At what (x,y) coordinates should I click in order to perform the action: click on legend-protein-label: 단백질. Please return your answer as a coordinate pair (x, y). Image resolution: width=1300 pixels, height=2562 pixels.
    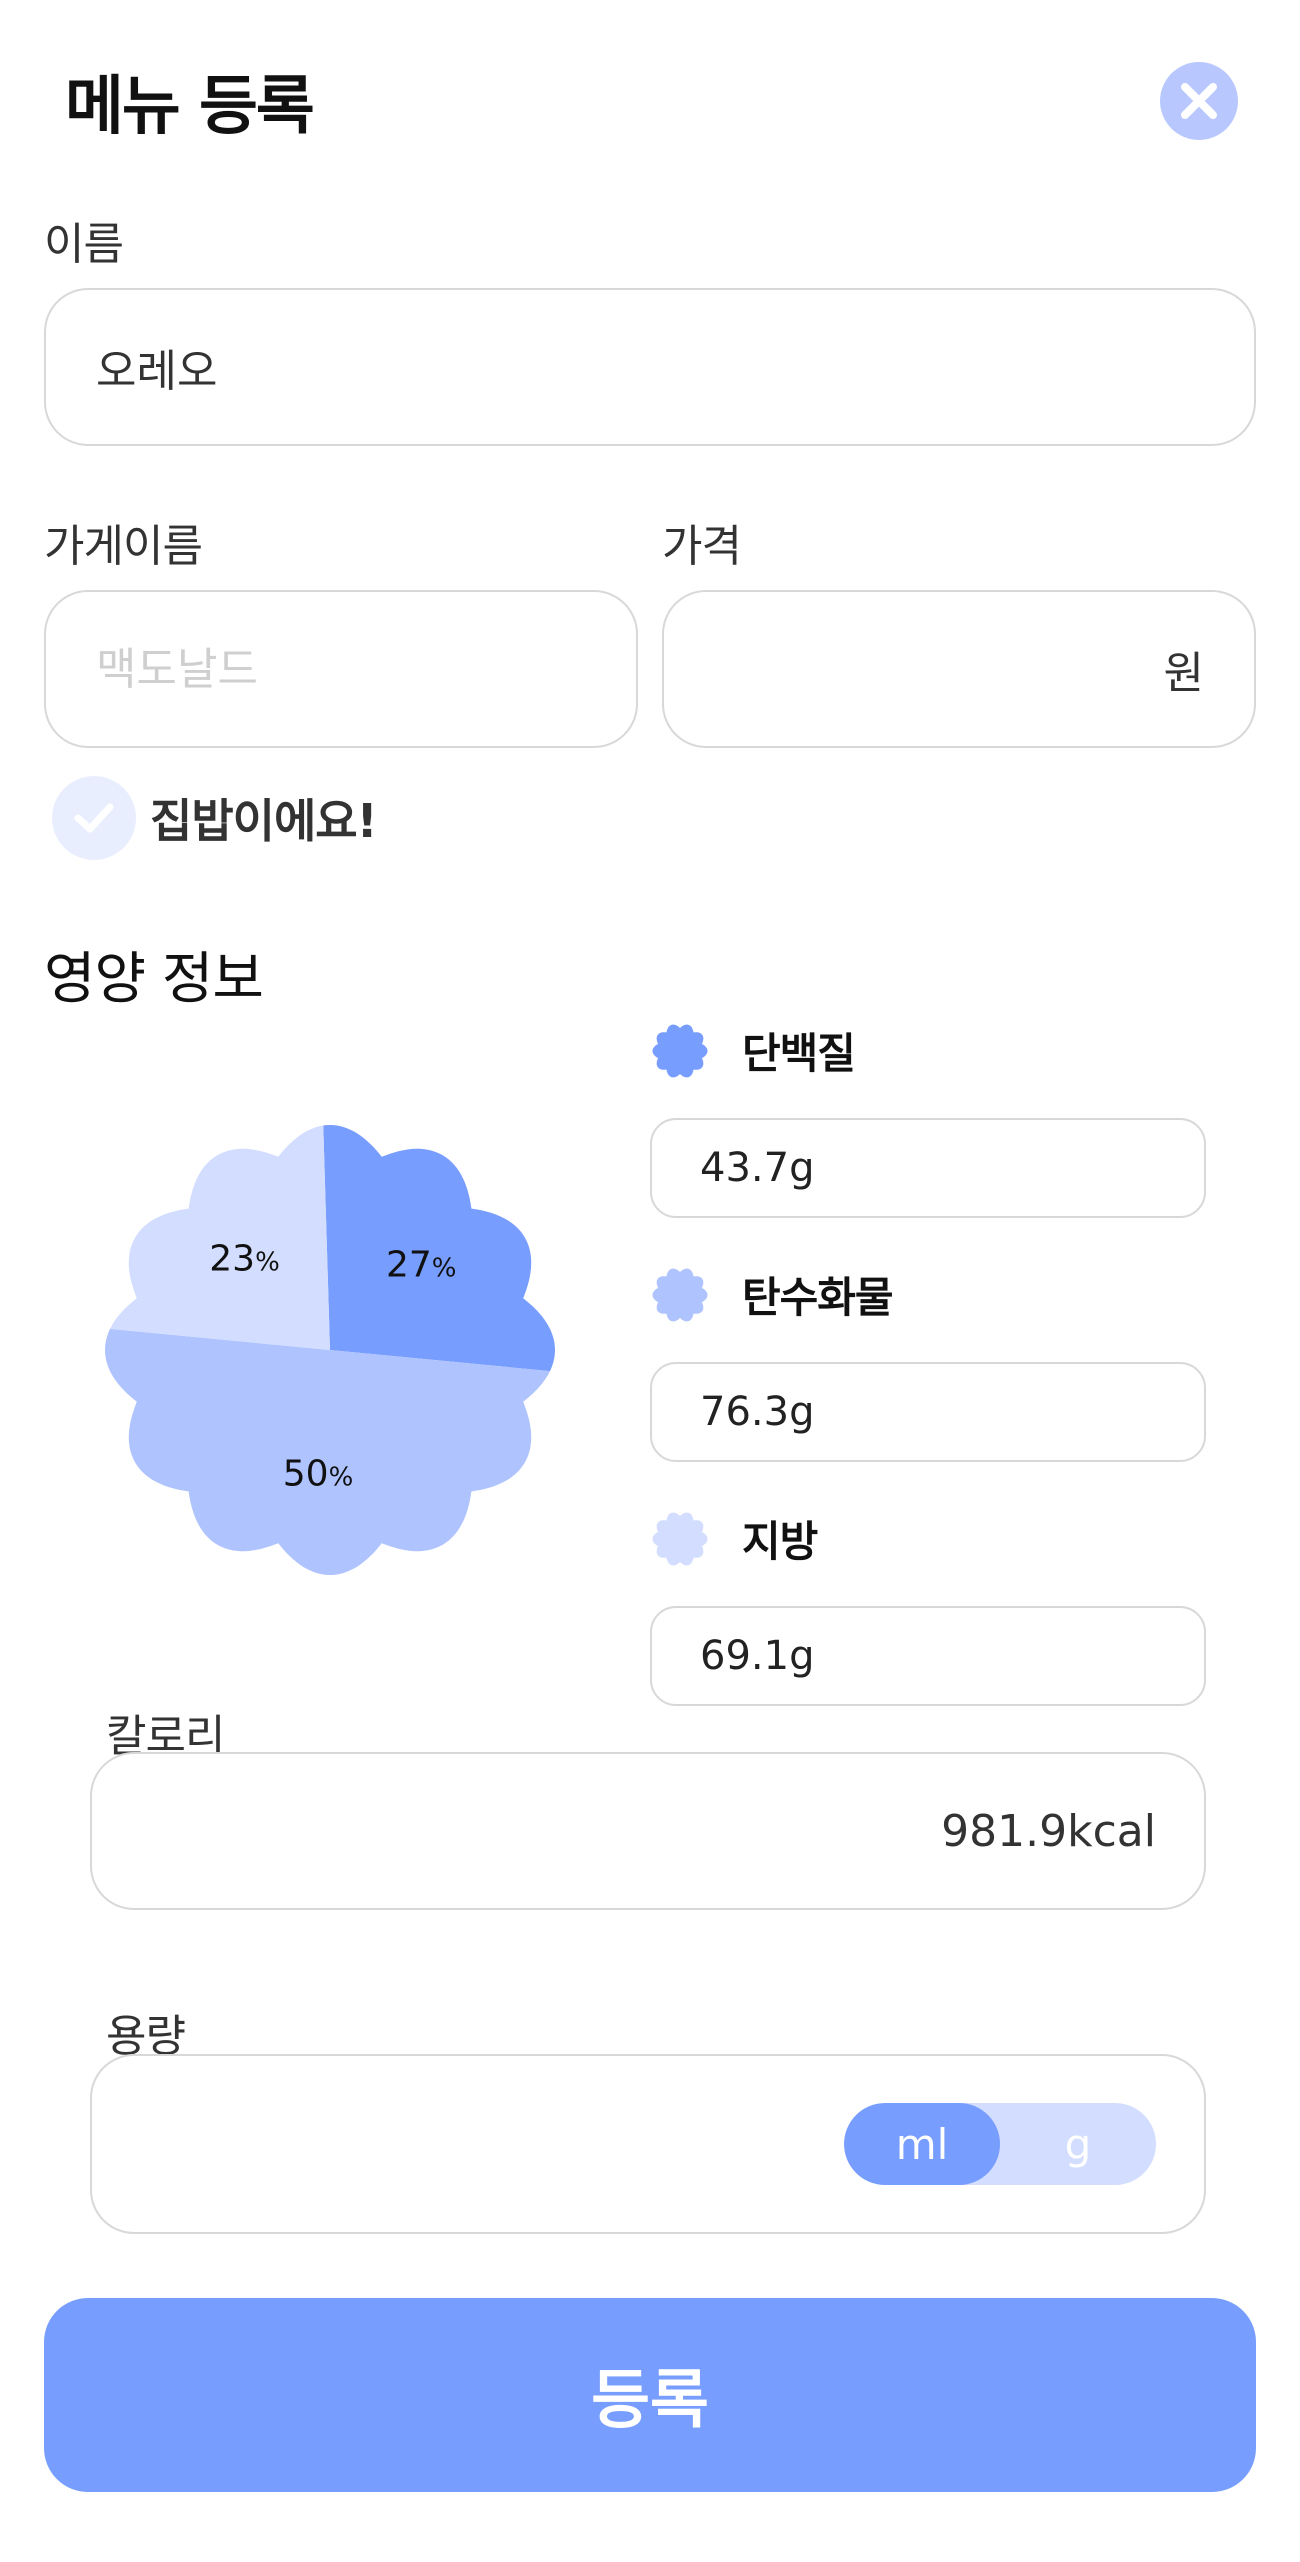
    Looking at the image, I should click on (799, 1053).